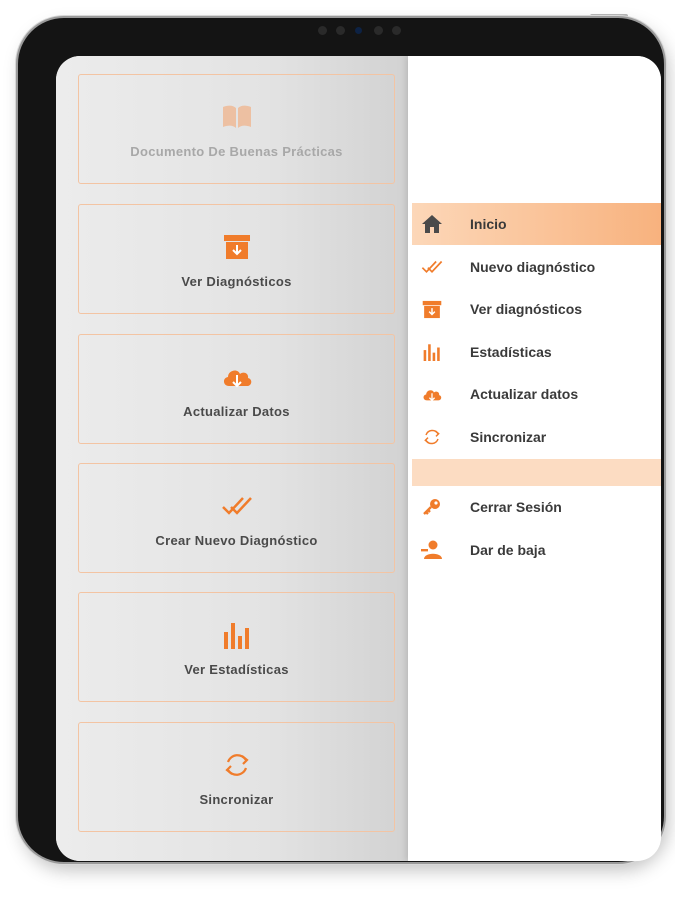 Image resolution: width=675 pixels, height=900 pixels. What do you see at coordinates (432, 550) in the screenshot?
I see `user-remove-icon` at bounding box center [432, 550].